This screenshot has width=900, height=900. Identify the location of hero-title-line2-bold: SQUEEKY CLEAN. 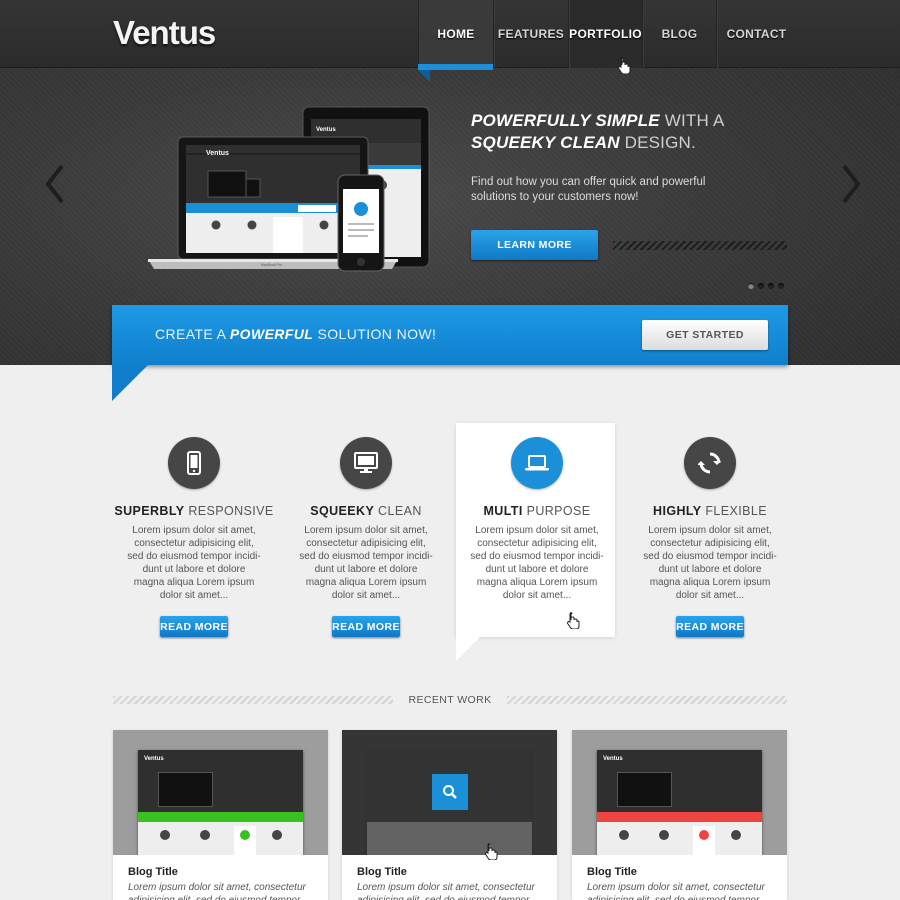
(545, 142).